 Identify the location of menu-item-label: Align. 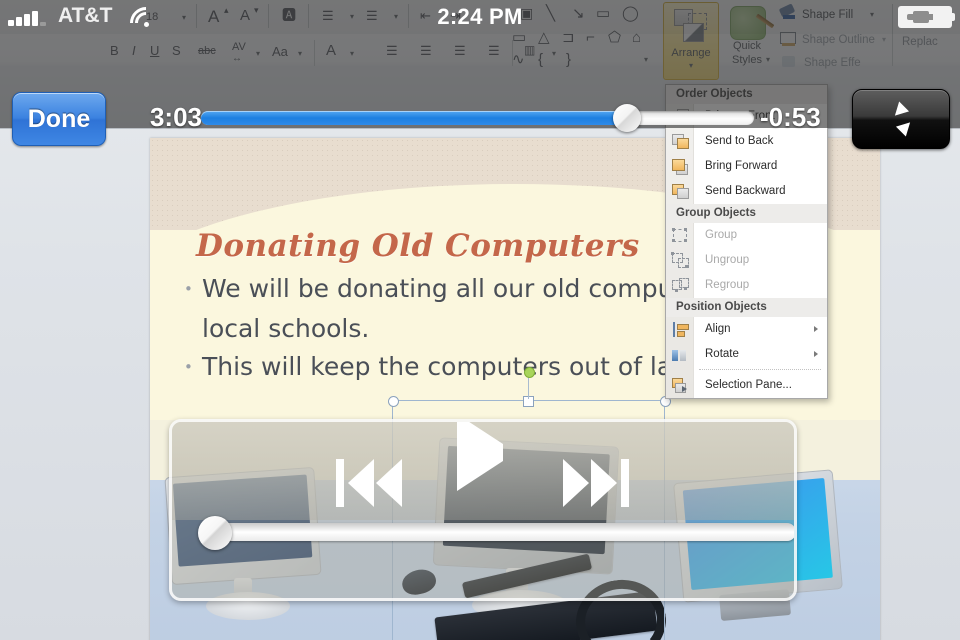
(718, 329).